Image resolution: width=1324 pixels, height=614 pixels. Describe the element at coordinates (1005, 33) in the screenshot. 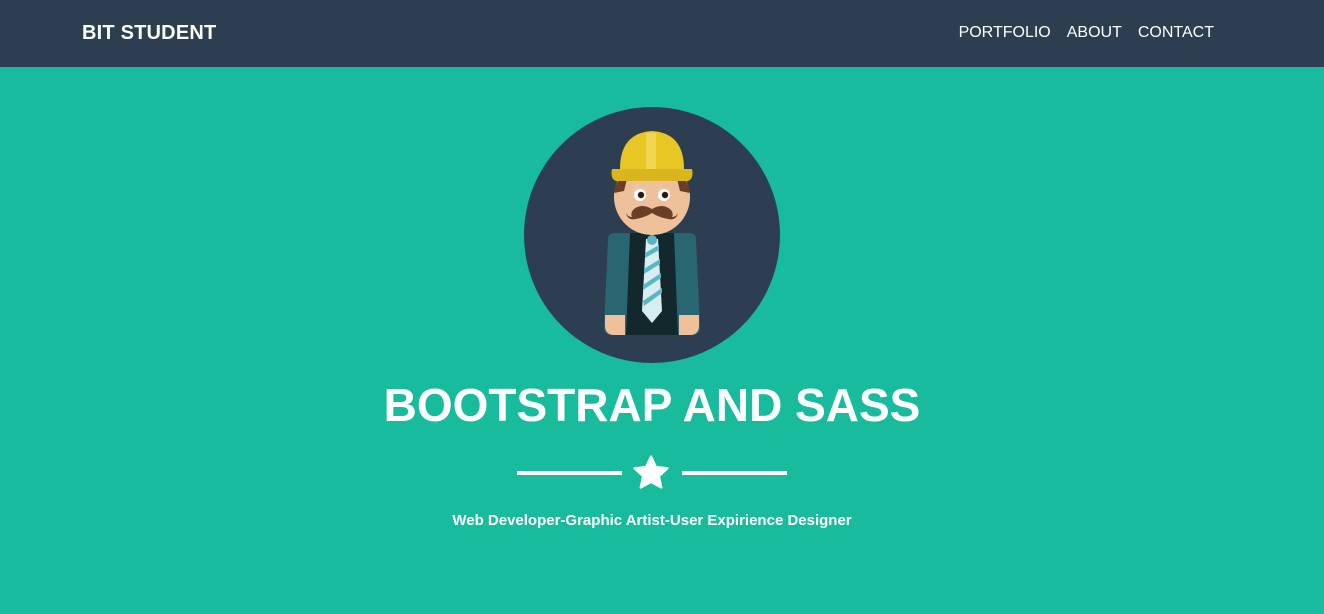

I see `nav-link-portfolio: PORTFOLIO` at that location.